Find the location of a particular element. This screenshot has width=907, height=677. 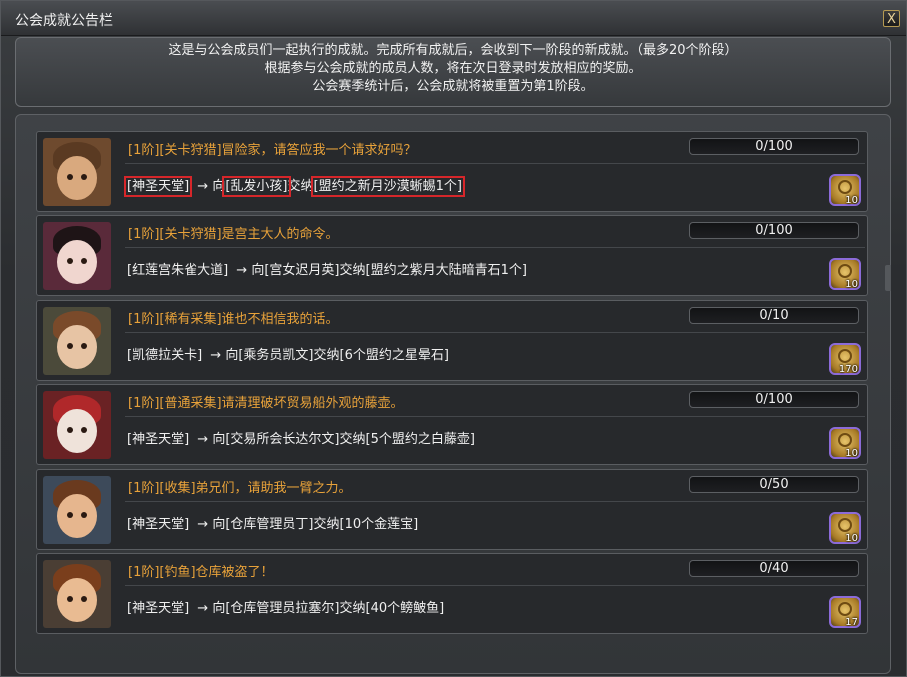

task-item: [盟约之新月沙漠蜥蜴1个] is located at coordinates (387, 186).